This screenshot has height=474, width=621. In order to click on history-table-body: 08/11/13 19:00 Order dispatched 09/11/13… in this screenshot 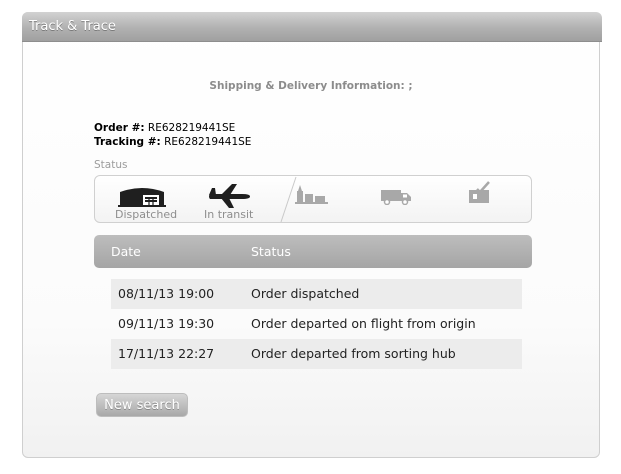, I will do `click(316, 324)`.